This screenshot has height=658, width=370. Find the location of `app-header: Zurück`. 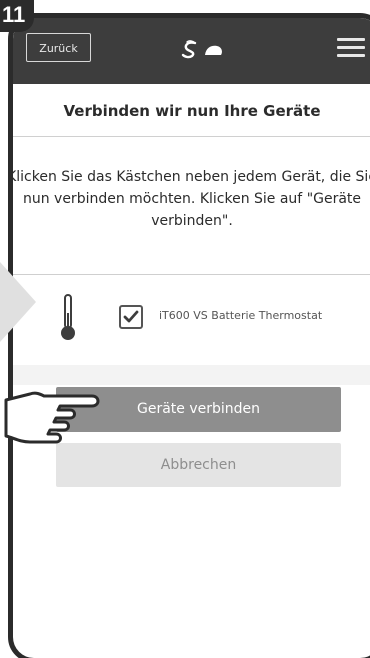

app-header: Zurück is located at coordinates (191, 51).